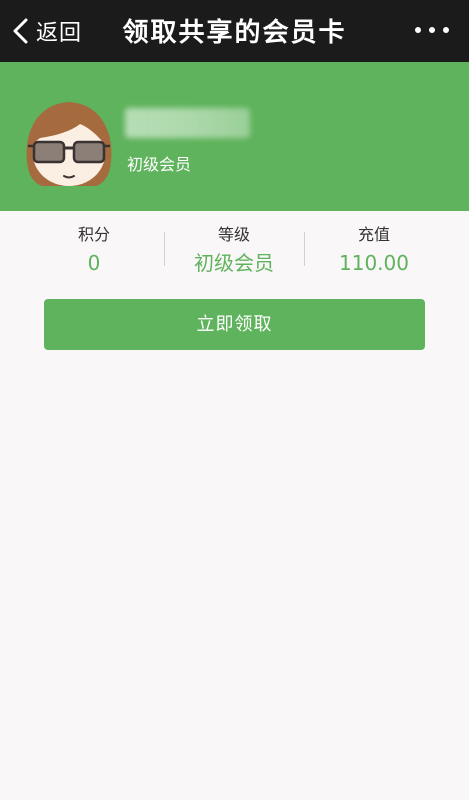 This screenshot has height=800, width=469. What do you see at coordinates (373, 234) in the screenshot?
I see `stat-label: 充值` at bounding box center [373, 234].